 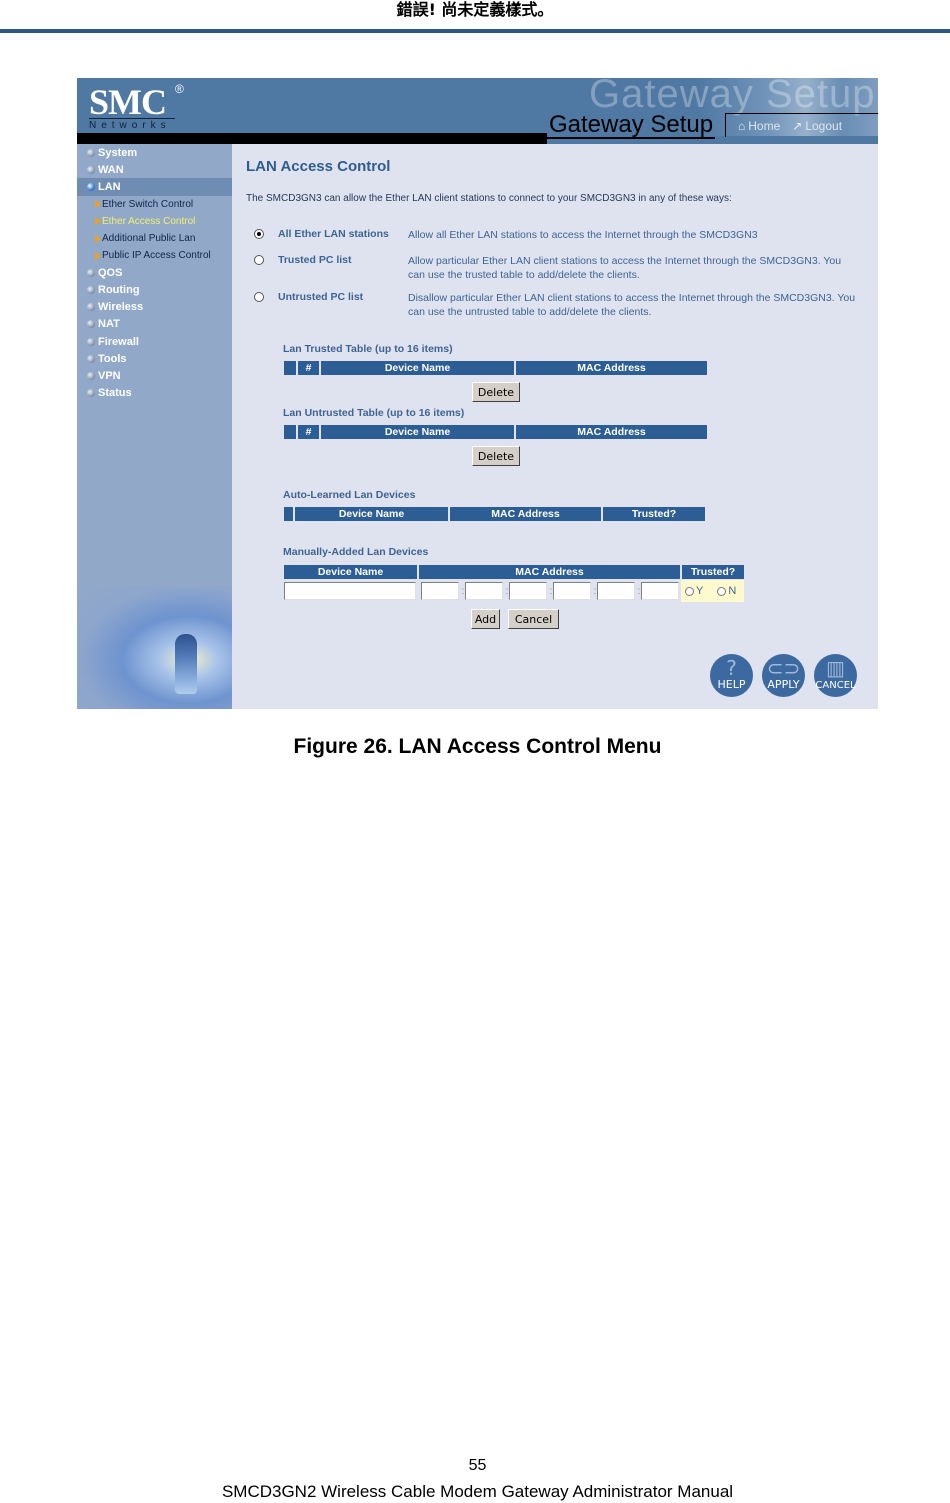 I want to click on sidebar-subitem-label: Public IP Access Control, so click(x=156, y=256).